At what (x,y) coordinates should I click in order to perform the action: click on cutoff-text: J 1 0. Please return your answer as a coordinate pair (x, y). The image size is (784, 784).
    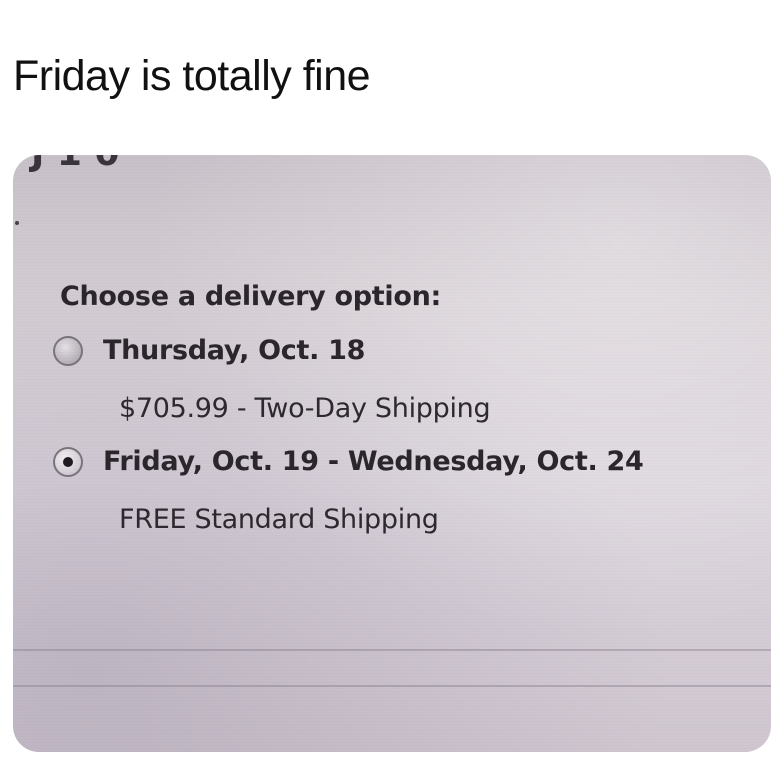
    Looking at the image, I should click on (75, 164).